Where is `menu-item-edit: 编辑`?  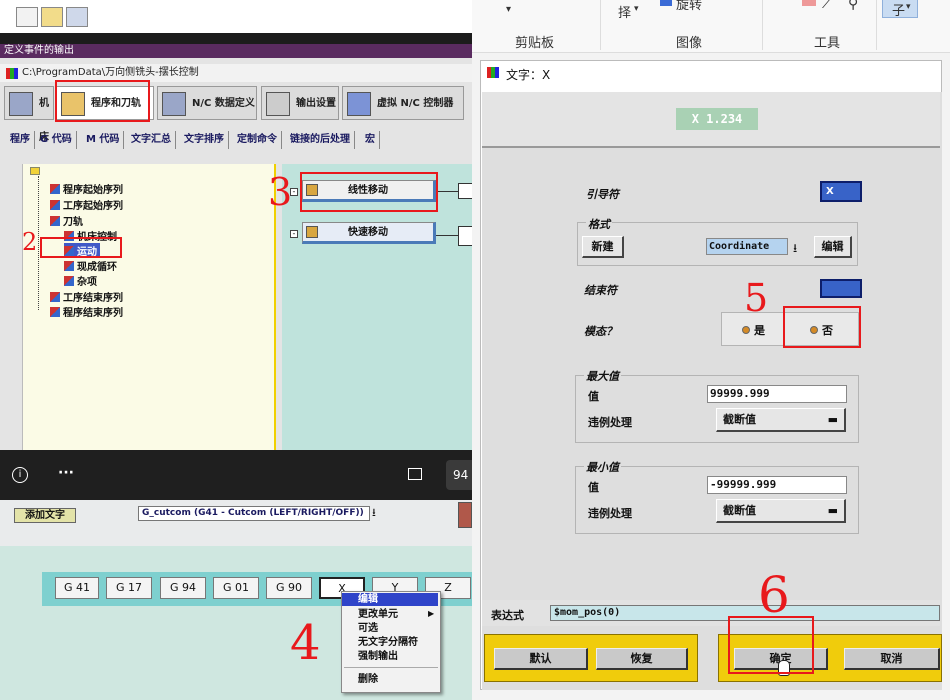
menu-item-edit: 编辑 is located at coordinates (390, 599).